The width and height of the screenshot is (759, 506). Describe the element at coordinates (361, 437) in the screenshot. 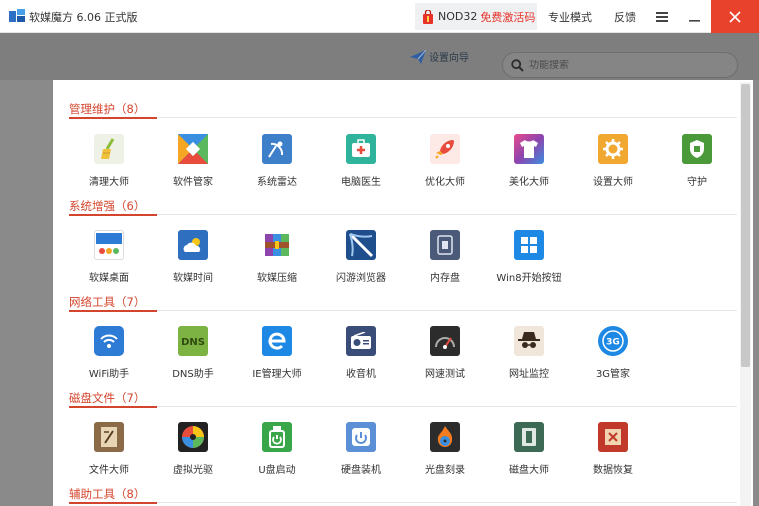

I see `harddisk-icon` at that location.